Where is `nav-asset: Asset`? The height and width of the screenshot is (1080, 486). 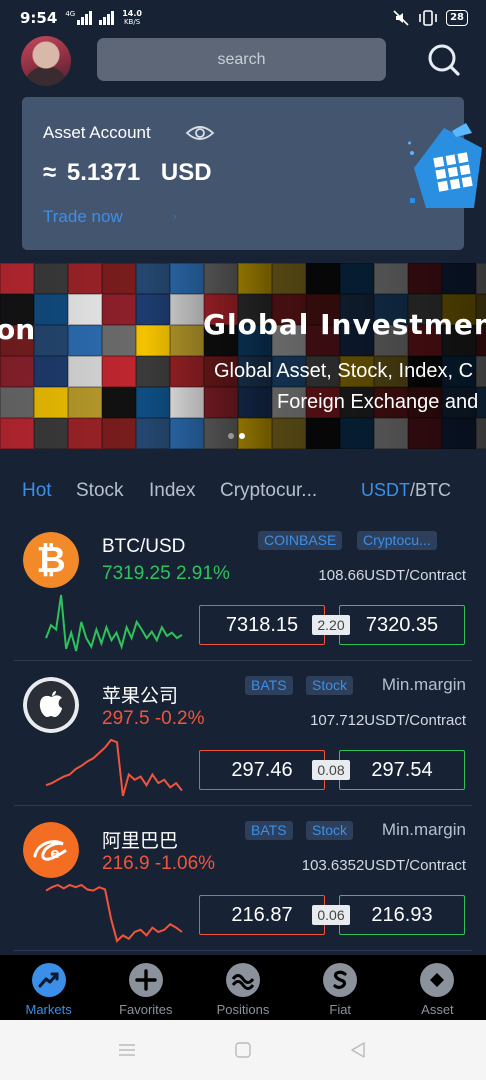
nav-asset: Asset is located at coordinates (437, 987).